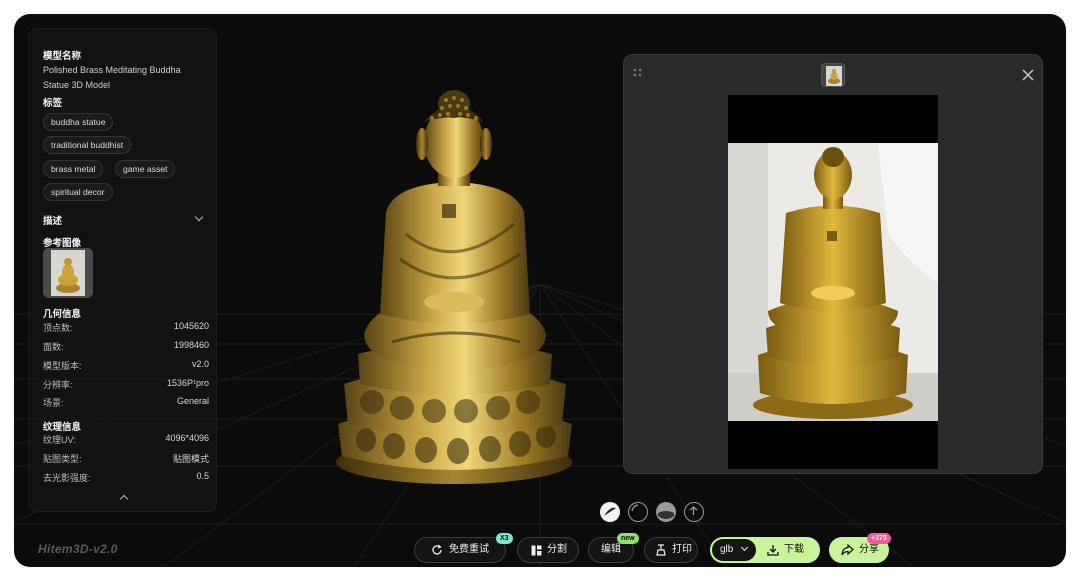 The width and height of the screenshot is (1080, 581). I want to click on buddha-mini-image, so click(834, 76).